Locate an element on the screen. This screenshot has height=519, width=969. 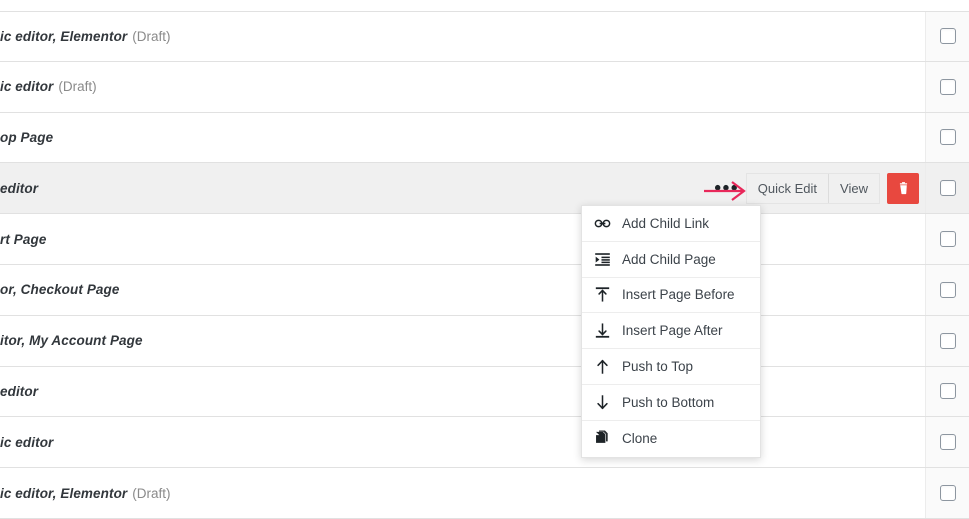
quick-edit-button: Quick Edit is located at coordinates (787, 188).